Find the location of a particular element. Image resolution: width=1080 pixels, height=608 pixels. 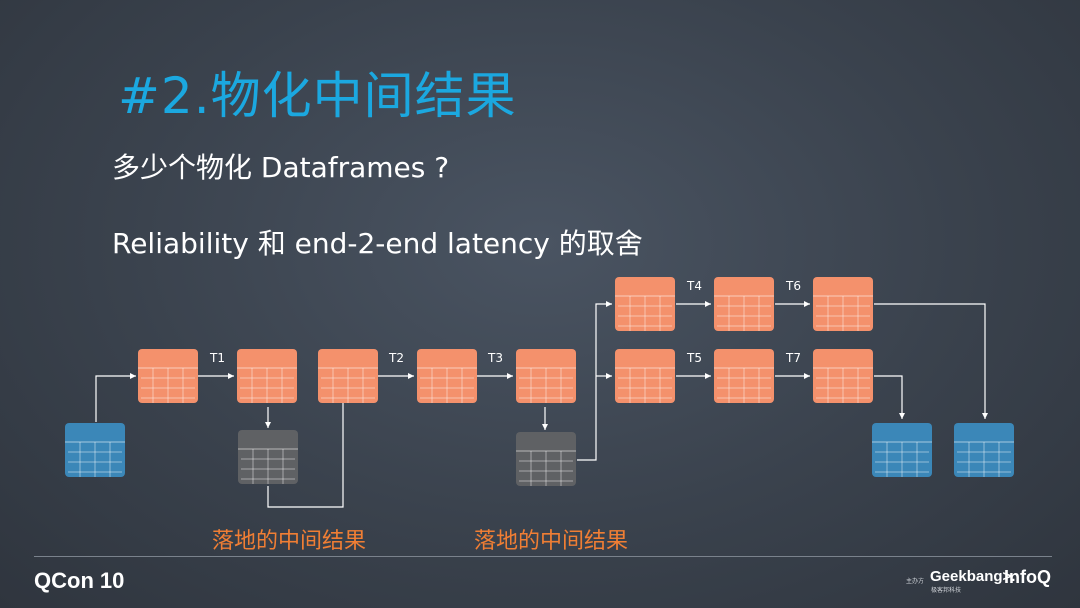

source-table-icon is located at coordinates (95, 450).